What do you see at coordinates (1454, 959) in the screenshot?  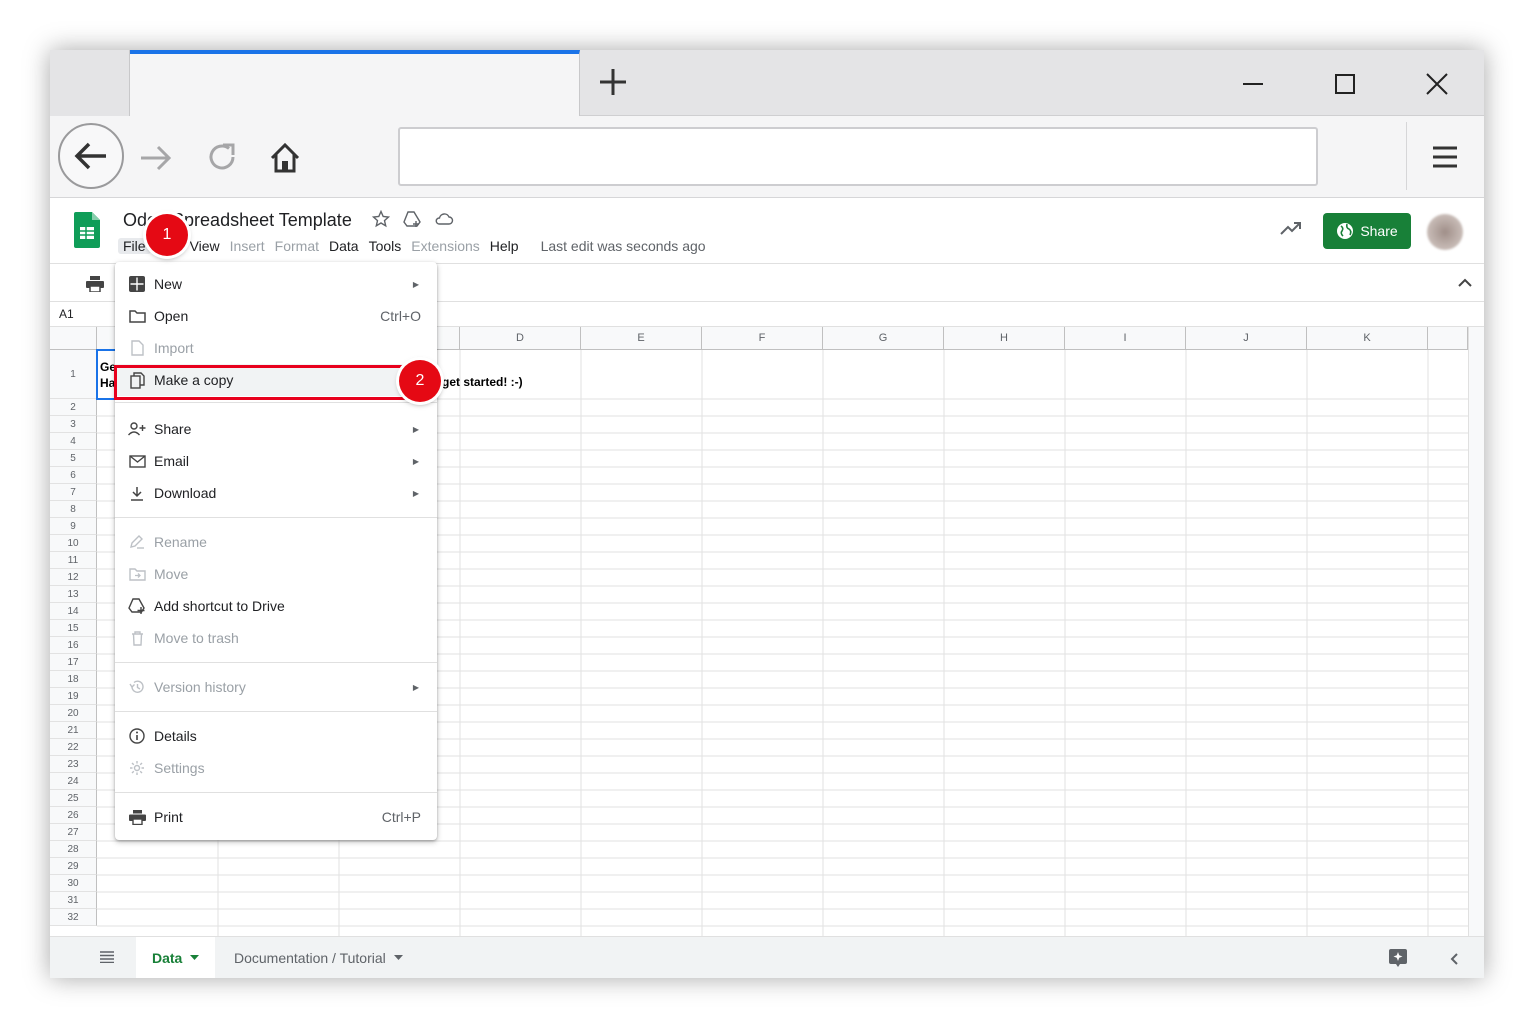 I see `collapse-side-panel-icon` at bounding box center [1454, 959].